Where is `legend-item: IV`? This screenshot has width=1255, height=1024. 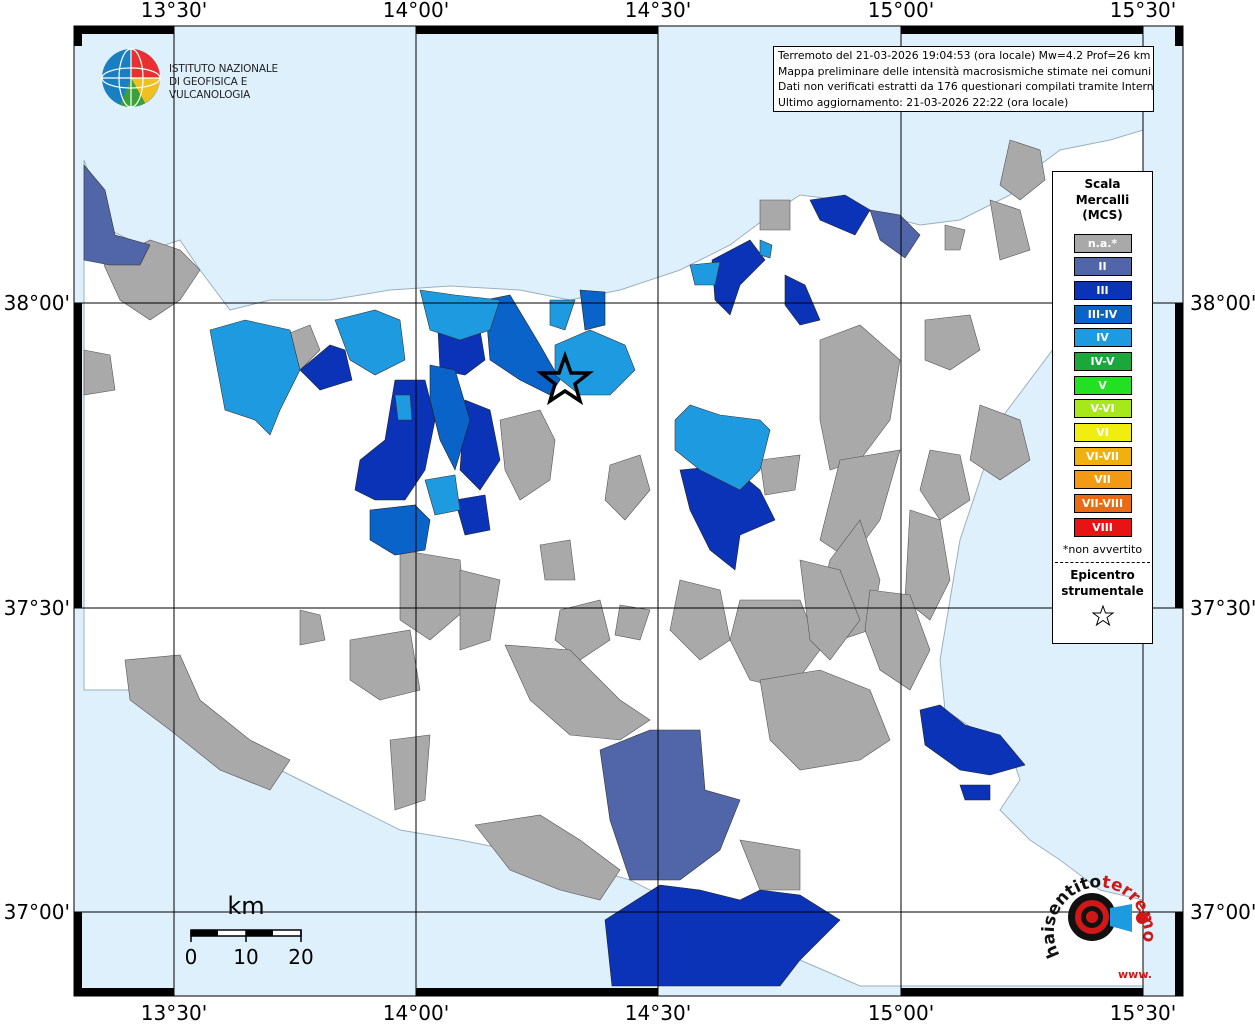 legend-item: IV is located at coordinates (1102, 338).